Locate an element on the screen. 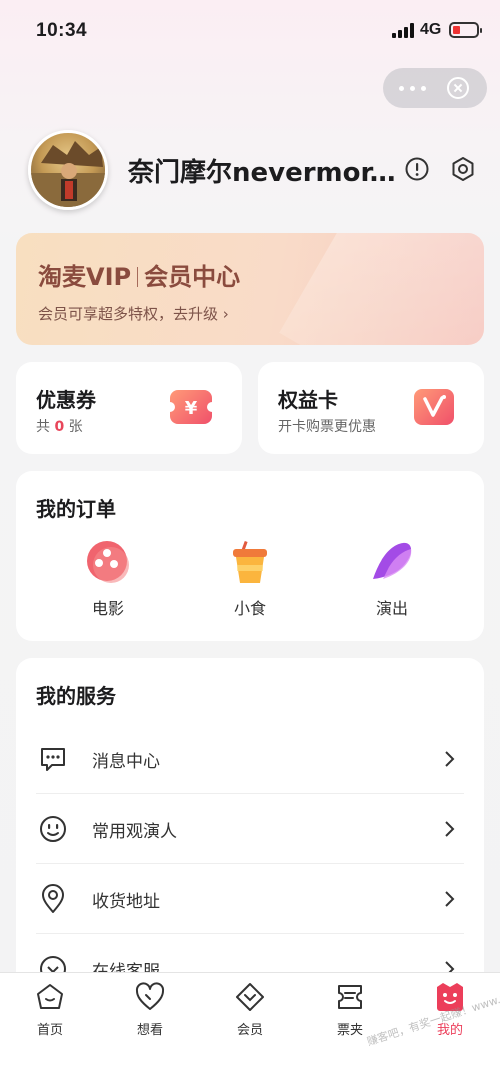 The height and width of the screenshot is (1083, 500). tab-member: 会员 is located at coordinates (250, 1011).